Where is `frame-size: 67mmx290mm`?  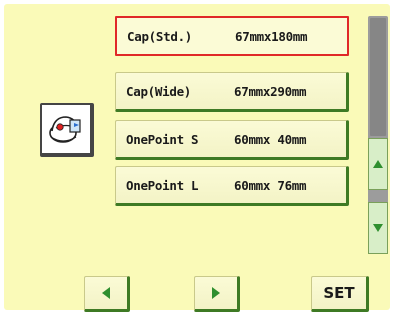 frame-size: 67mmx290mm is located at coordinates (270, 91).